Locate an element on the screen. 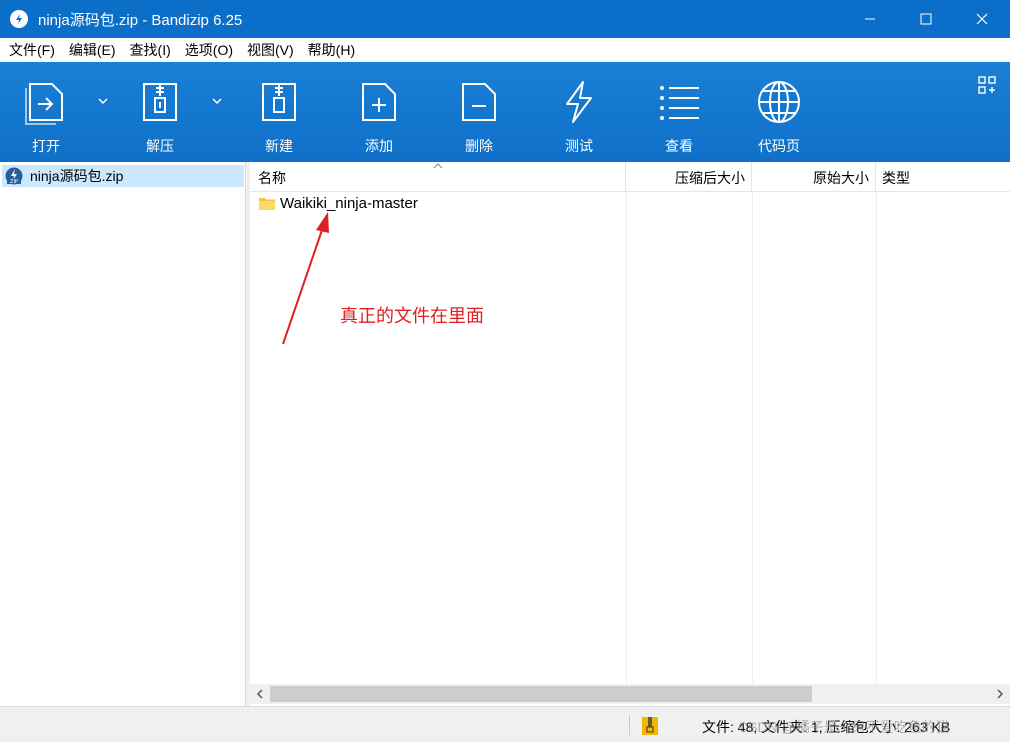 Image resolution: width=1010 pixels, height=742 pixels. toolbar: 打开 解压 新建 添加 删除 测试 查看 代码页 is located at coordinates (505, 112).